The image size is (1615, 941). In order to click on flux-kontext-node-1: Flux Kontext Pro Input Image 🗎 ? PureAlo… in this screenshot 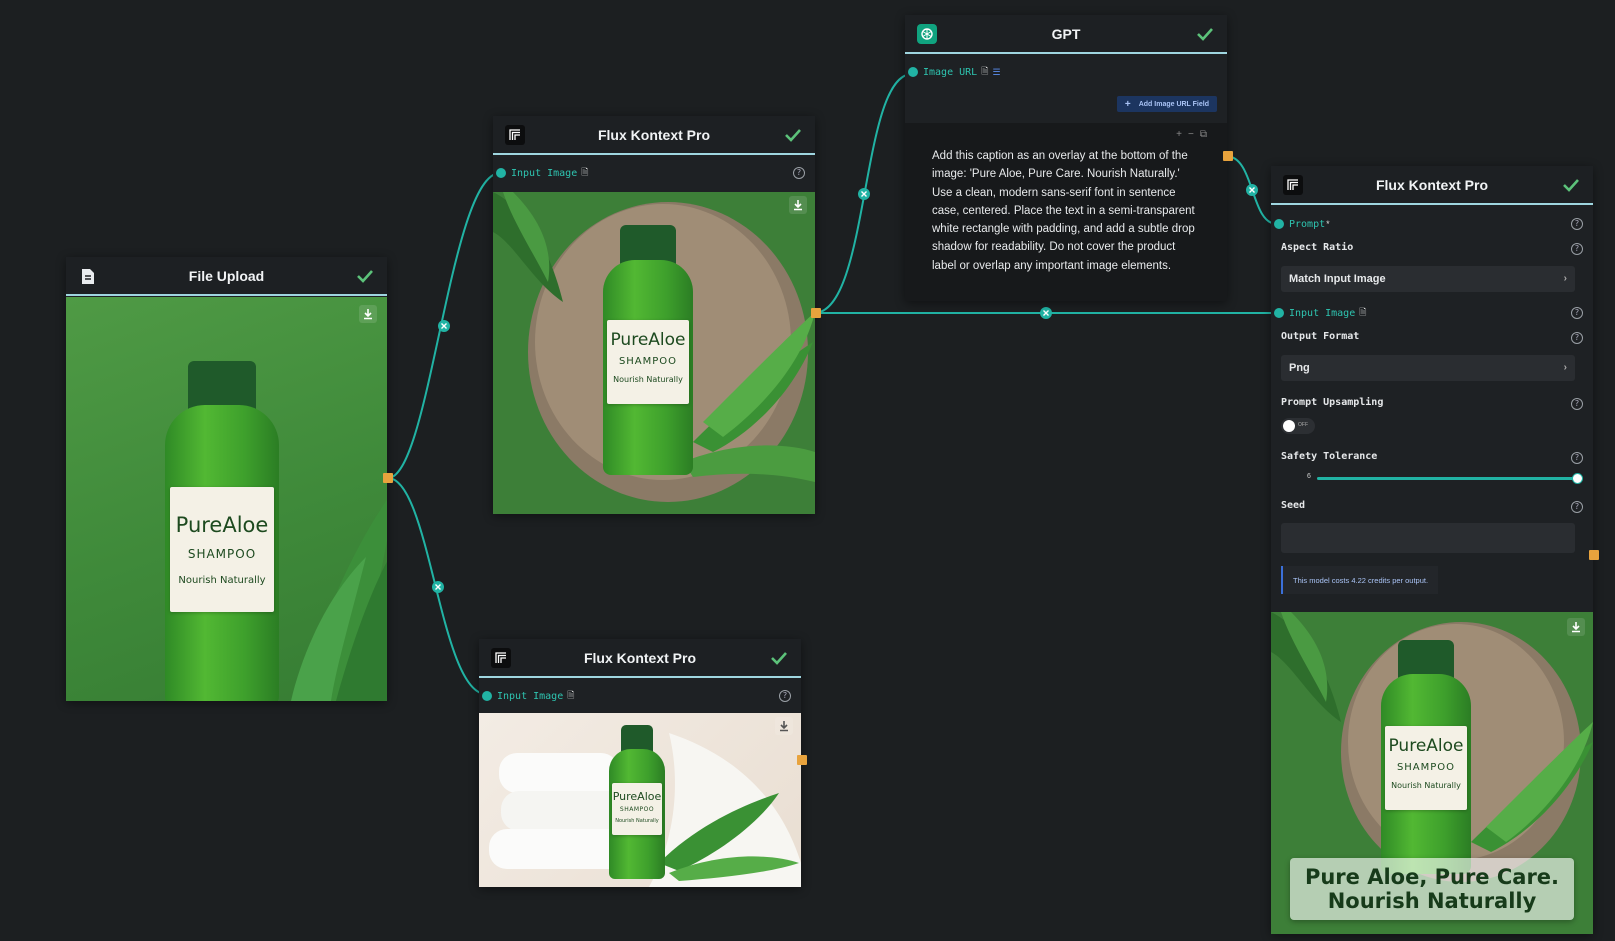, I will do `click(657, 315)`.